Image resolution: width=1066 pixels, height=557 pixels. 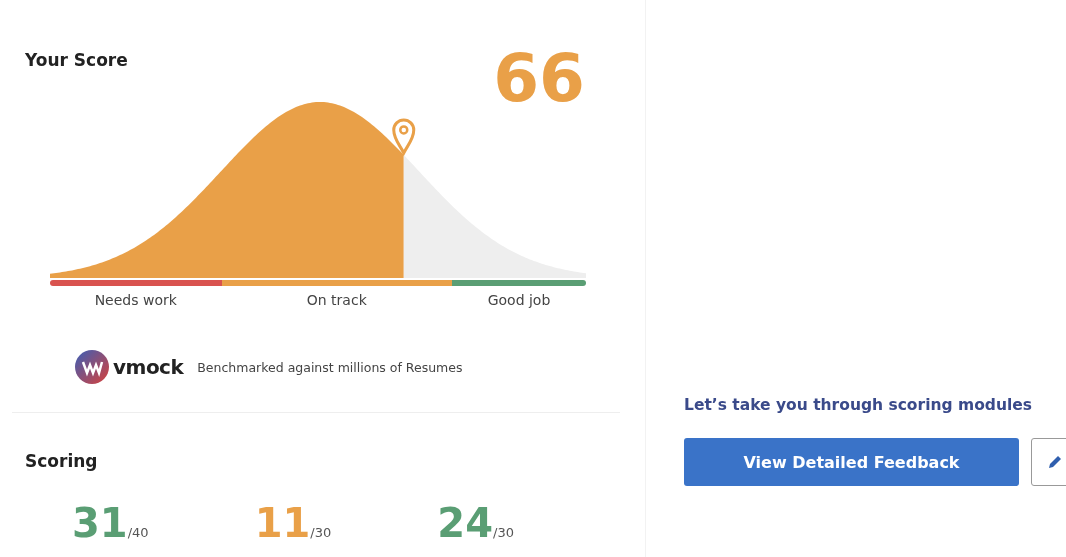 What do you see at coordinates (92, 367) in the screenshot?
I see `logo-icon` at bounding box center [92, 367].